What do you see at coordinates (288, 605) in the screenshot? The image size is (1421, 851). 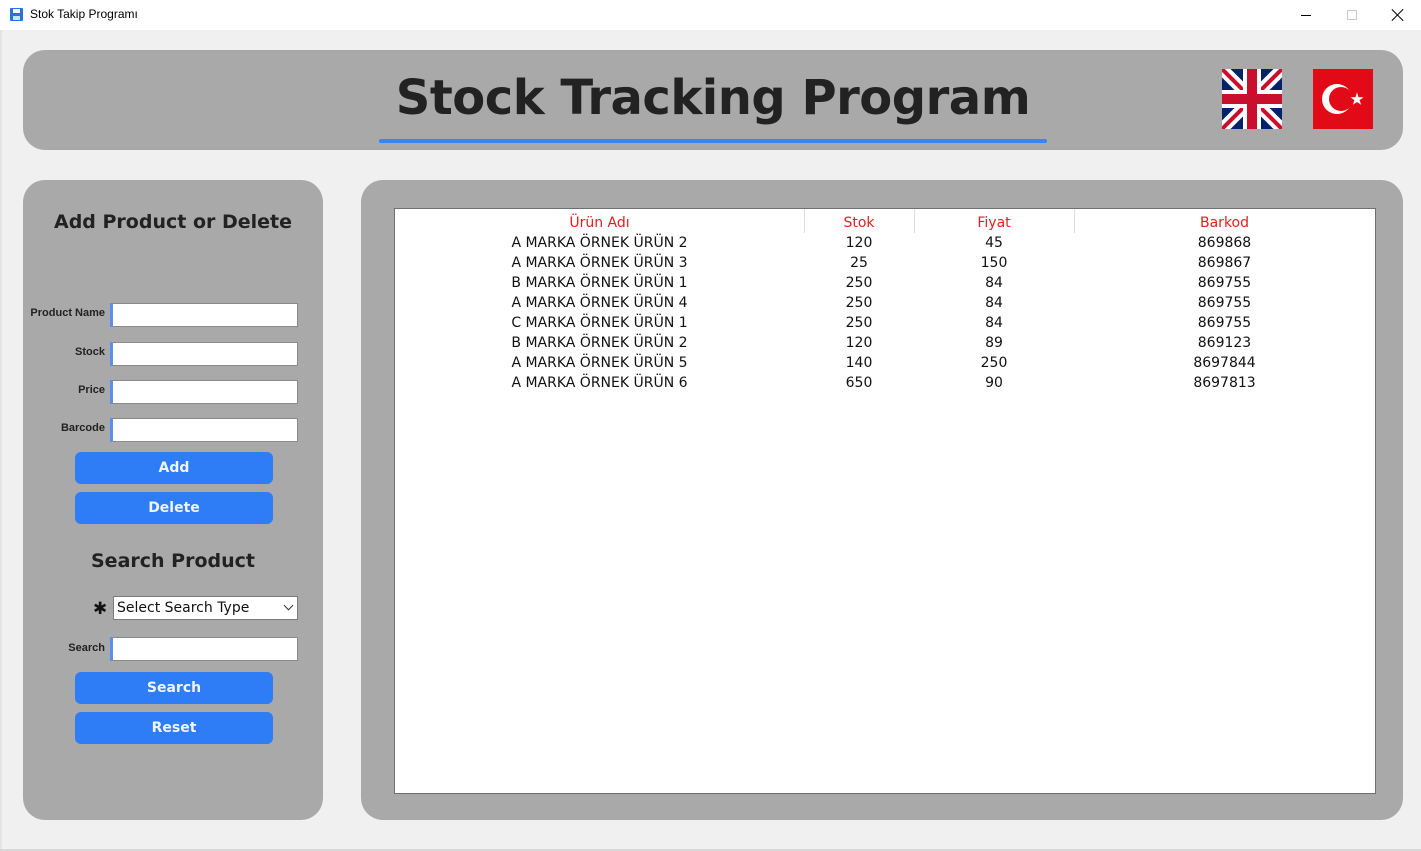 I see `chevron-down-icon` at bounding box center [288, 605].